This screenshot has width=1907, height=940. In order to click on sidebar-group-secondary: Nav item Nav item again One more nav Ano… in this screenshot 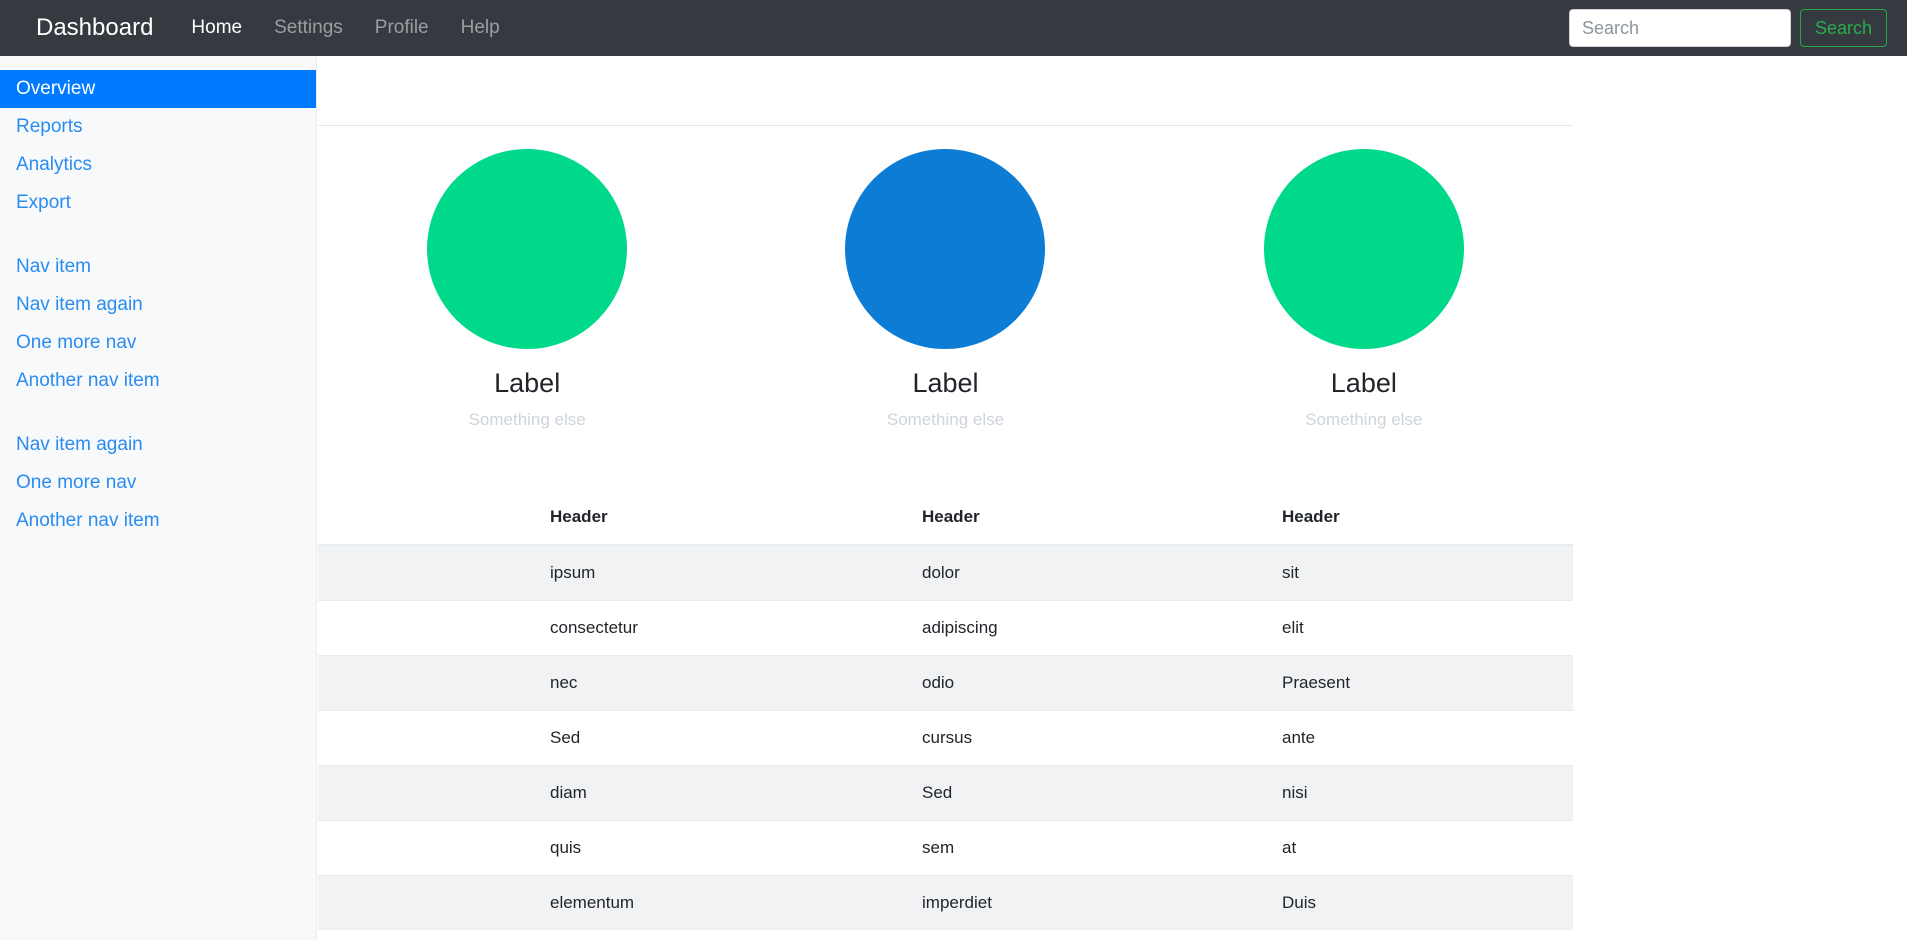, I will do `click(158, 324)`.